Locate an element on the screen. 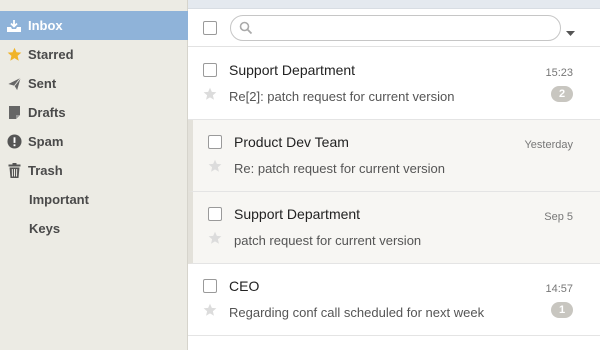 This screenshot has width=600, height=350. search-input is located at coordinates (406, 28).